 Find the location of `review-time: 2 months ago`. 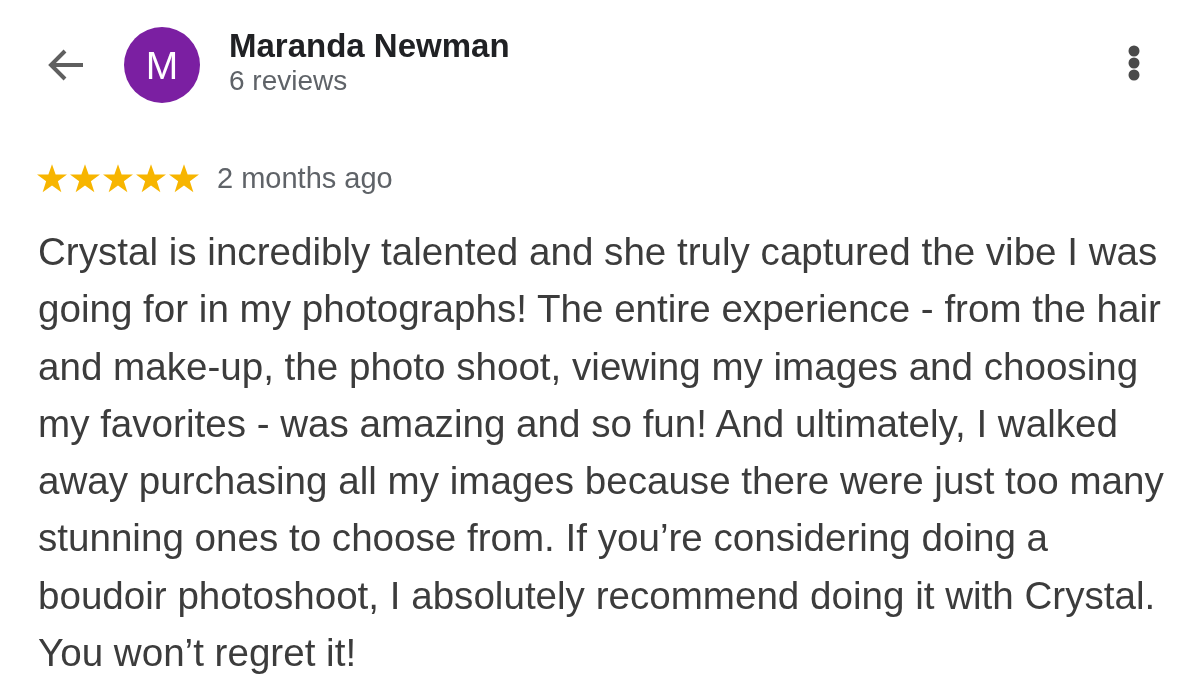

review-time: 2 months ago is located at coordinates (305, 178).